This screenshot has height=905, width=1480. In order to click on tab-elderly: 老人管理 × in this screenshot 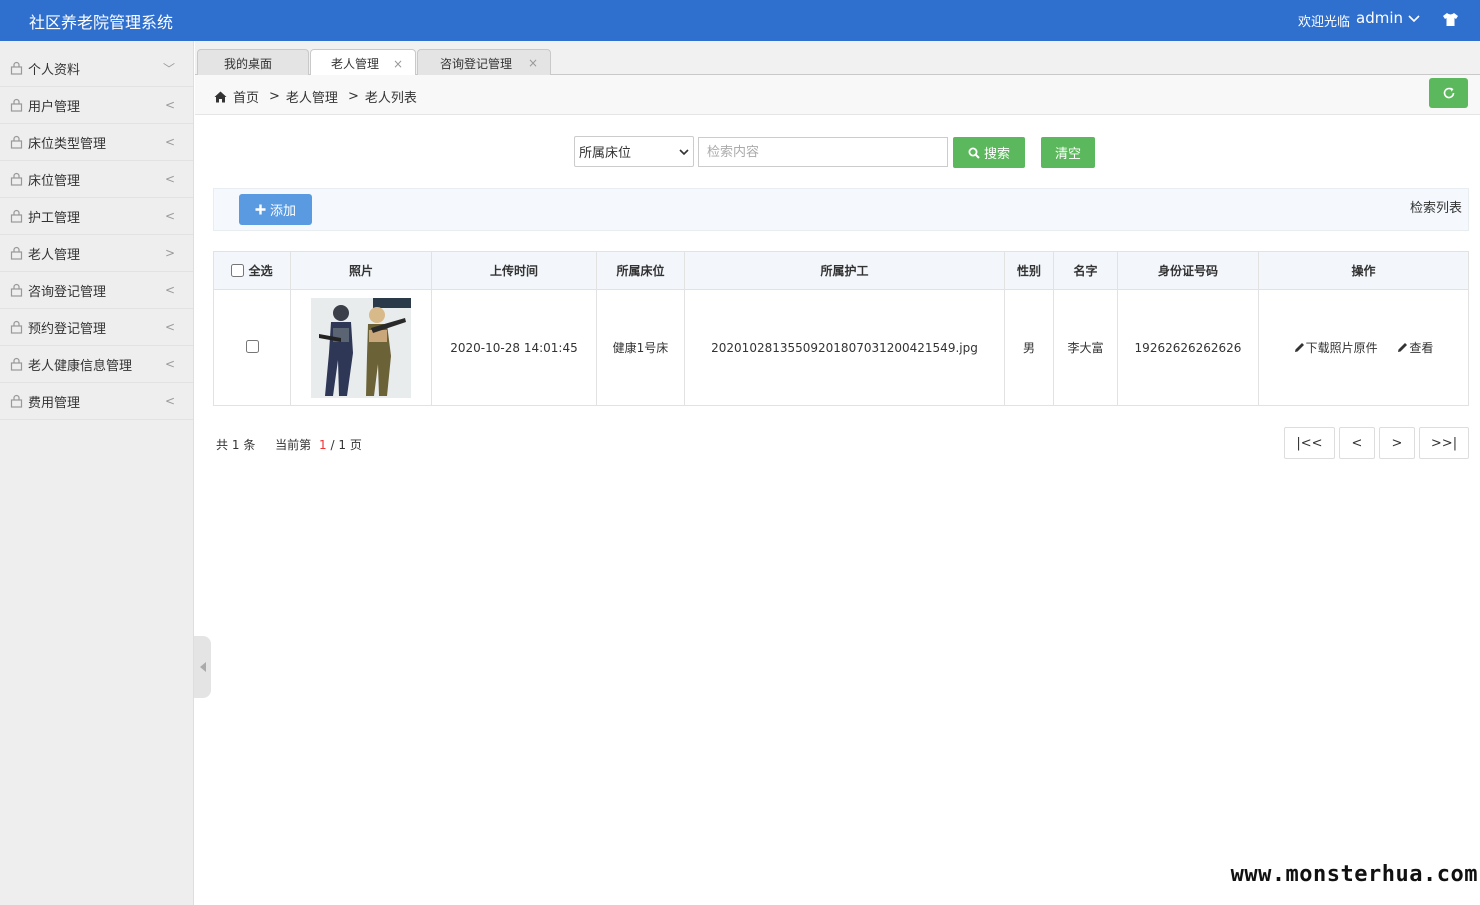, I will do `click(363, 63)`.